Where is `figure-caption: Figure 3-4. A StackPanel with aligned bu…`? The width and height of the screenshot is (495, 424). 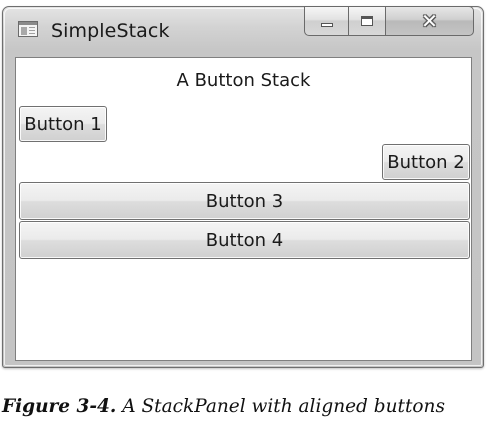
figure-caption: Figure 3-4. A StackPanel with aligned bu… is located at coordinates (223, 406).